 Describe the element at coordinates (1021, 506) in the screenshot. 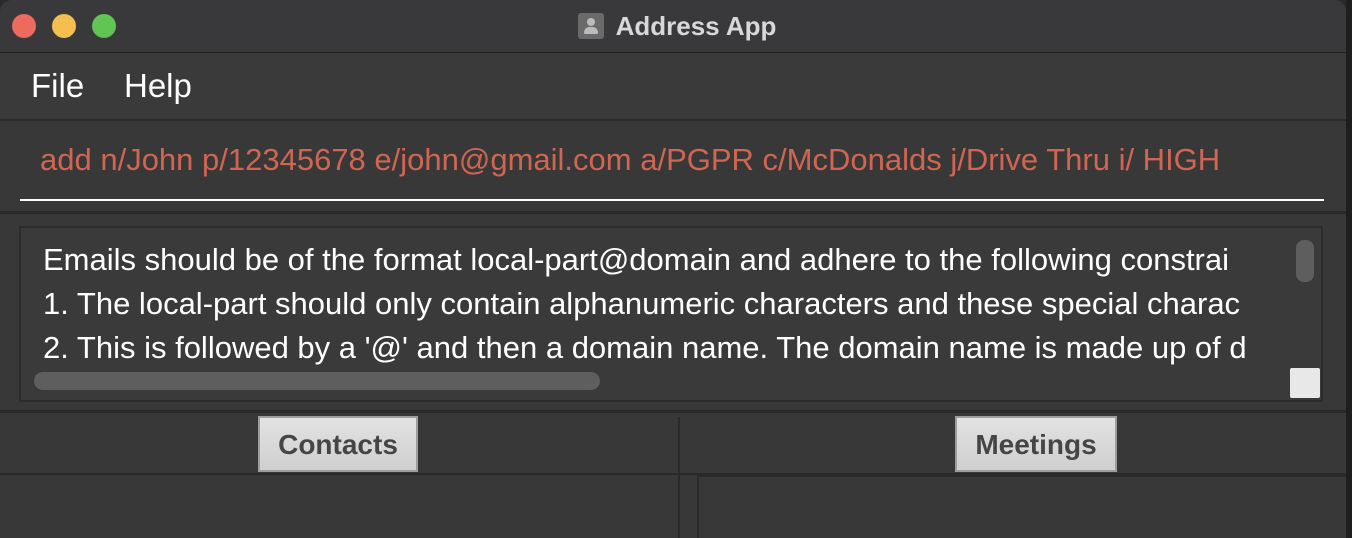

I see `meetings-list-panel` at that location.